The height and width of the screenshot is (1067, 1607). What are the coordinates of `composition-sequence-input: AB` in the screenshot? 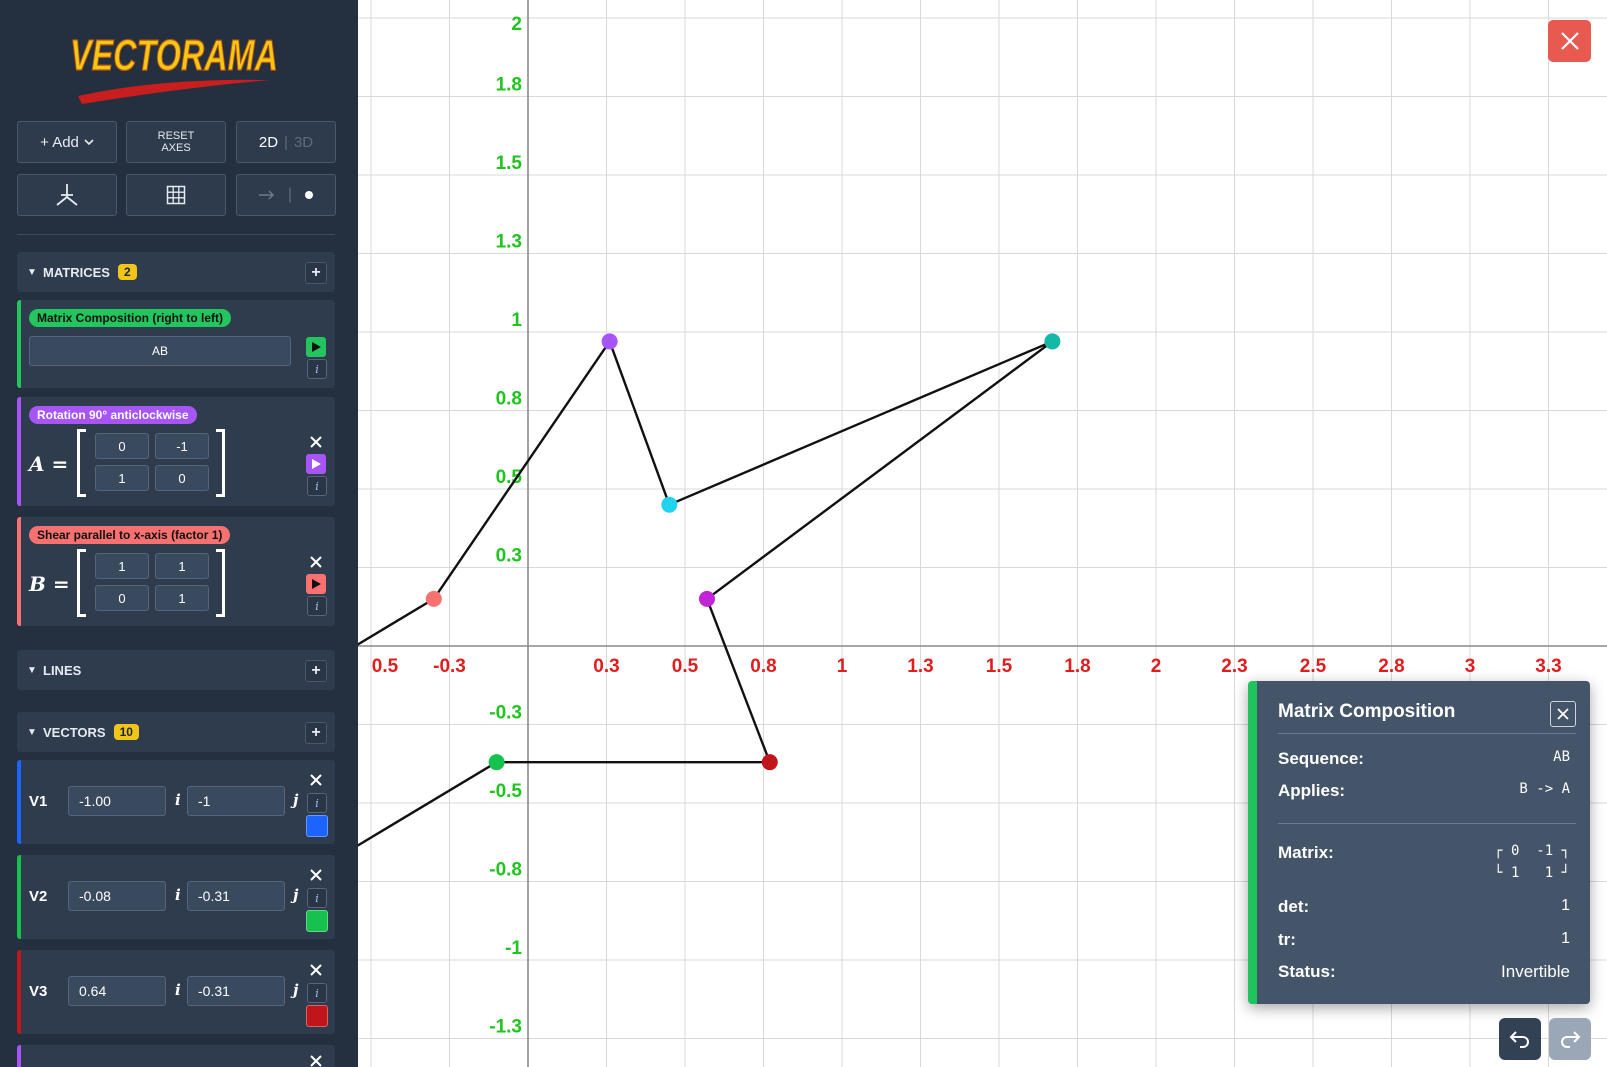 It's located at (160, 351).